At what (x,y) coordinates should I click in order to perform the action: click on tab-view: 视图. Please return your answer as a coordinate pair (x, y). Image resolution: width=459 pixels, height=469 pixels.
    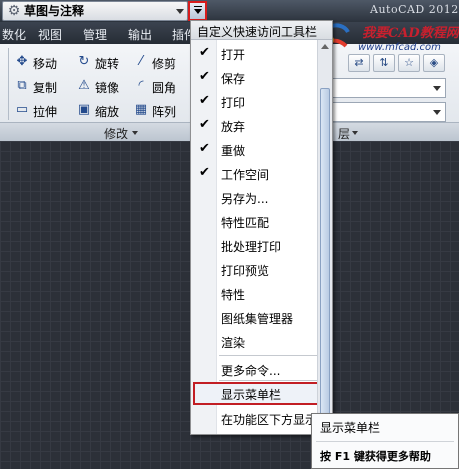
    Looking at the image, I should click on (50, 34).